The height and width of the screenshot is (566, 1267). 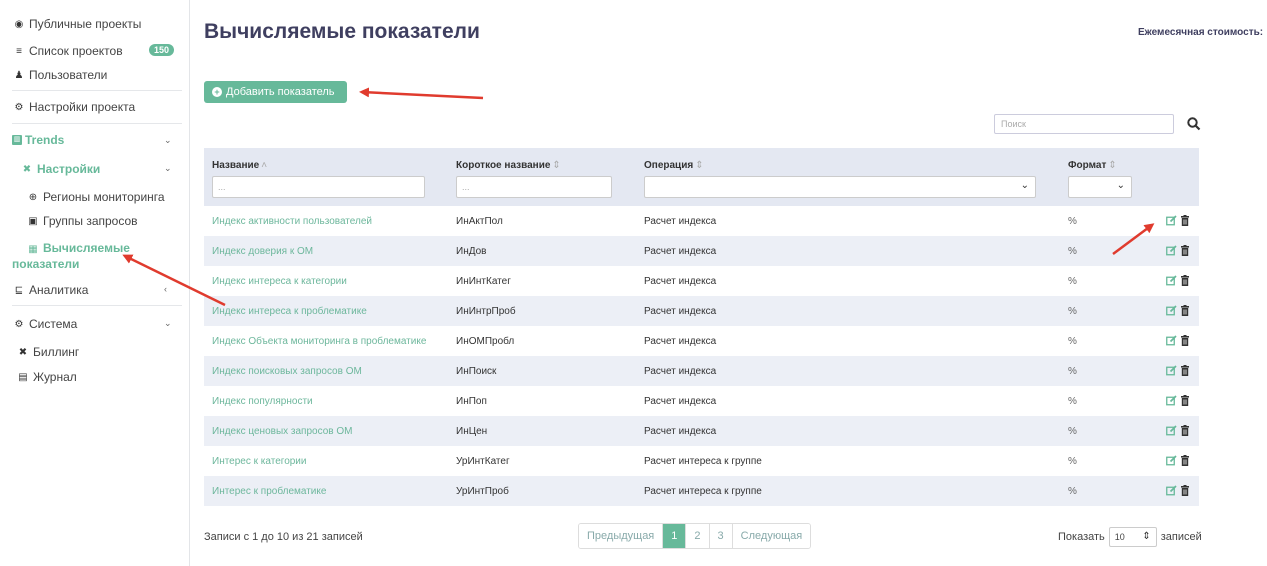 What do you see at coordinates (1081, 537) in the screenshot?
I see `show-label: Показать` at bounding box center [1081, 537].